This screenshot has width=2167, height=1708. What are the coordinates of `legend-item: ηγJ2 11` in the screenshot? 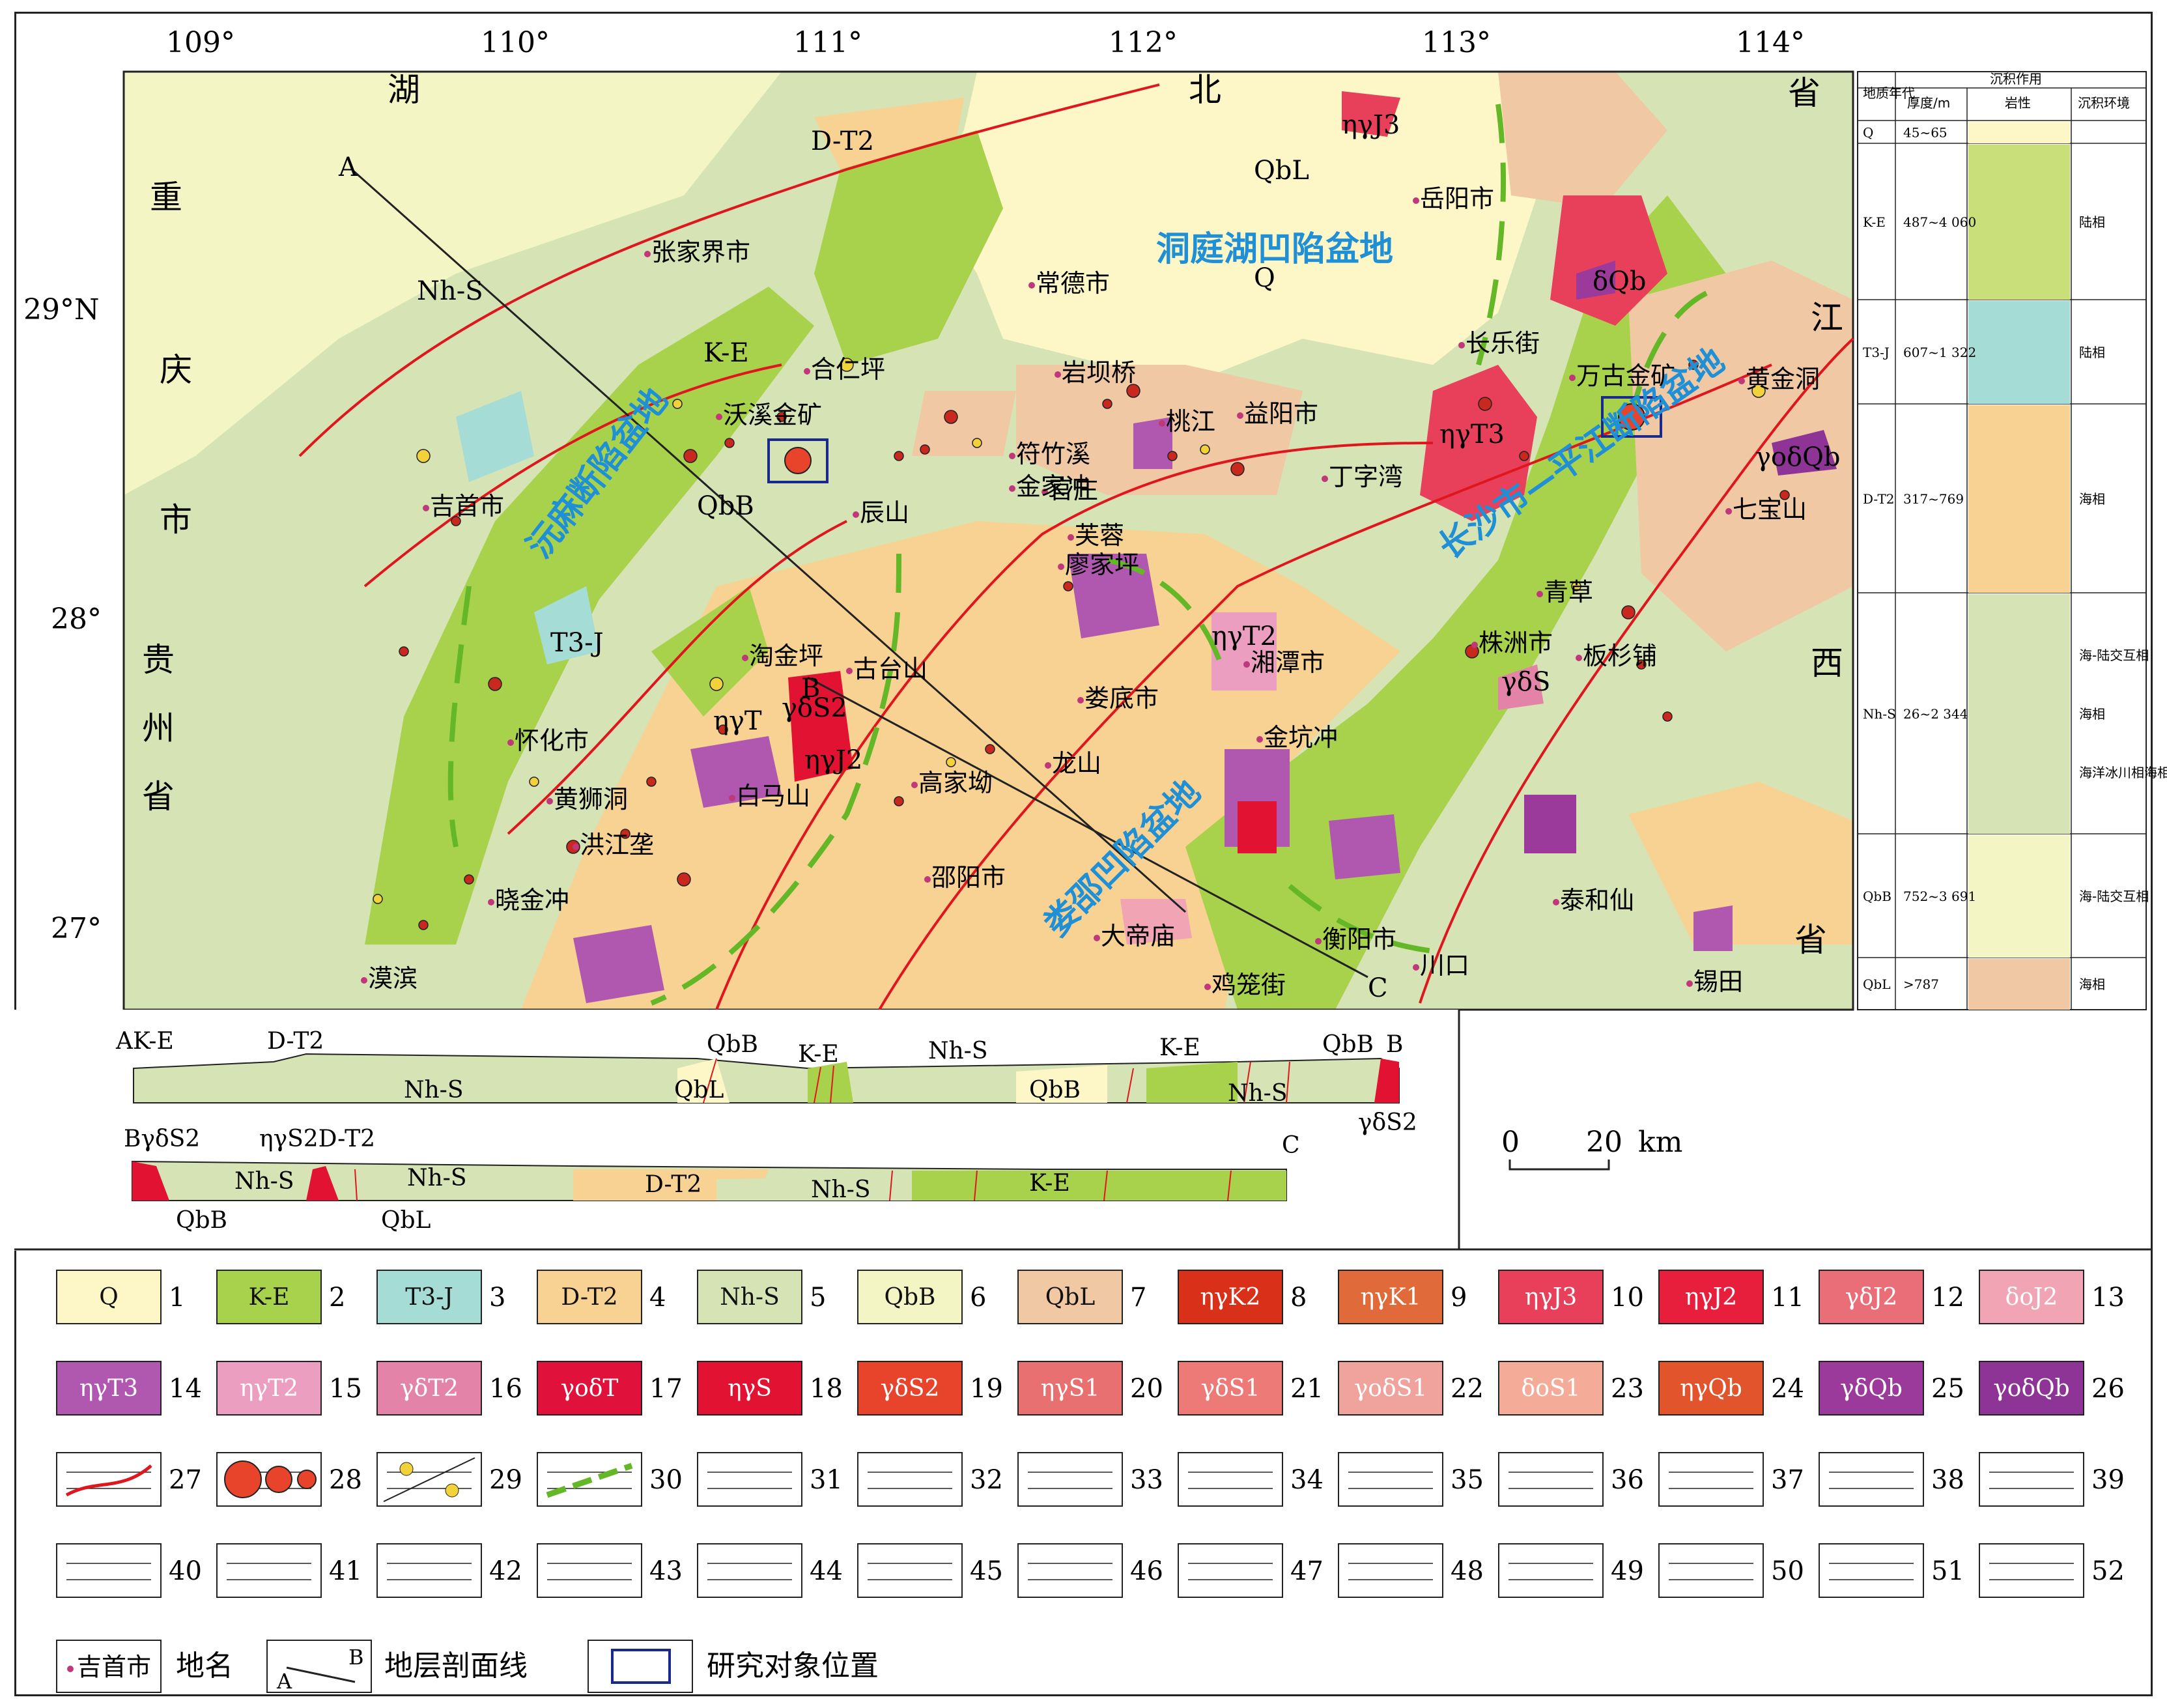 It's located at (1731, 1297).